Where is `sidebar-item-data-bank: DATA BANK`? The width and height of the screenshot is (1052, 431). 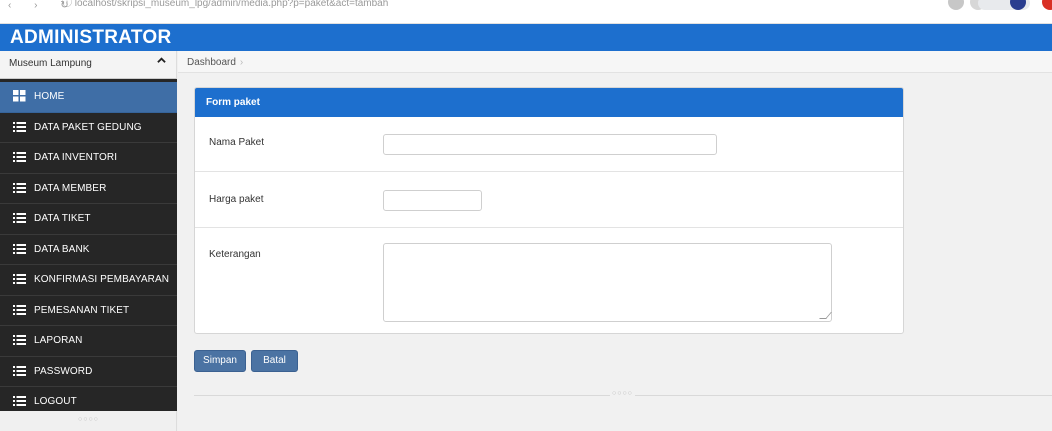 sidebar-item-data-bank: DATA BANK is located at coordinates (88, 250).